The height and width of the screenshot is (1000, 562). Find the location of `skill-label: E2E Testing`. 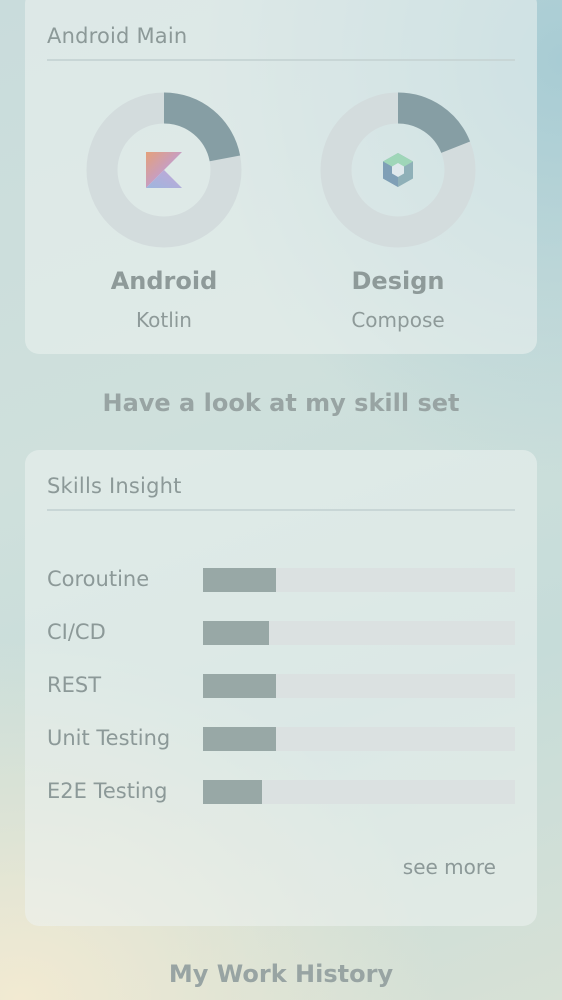

skill-label: E2E Testing is located at coordinates (107, 791).